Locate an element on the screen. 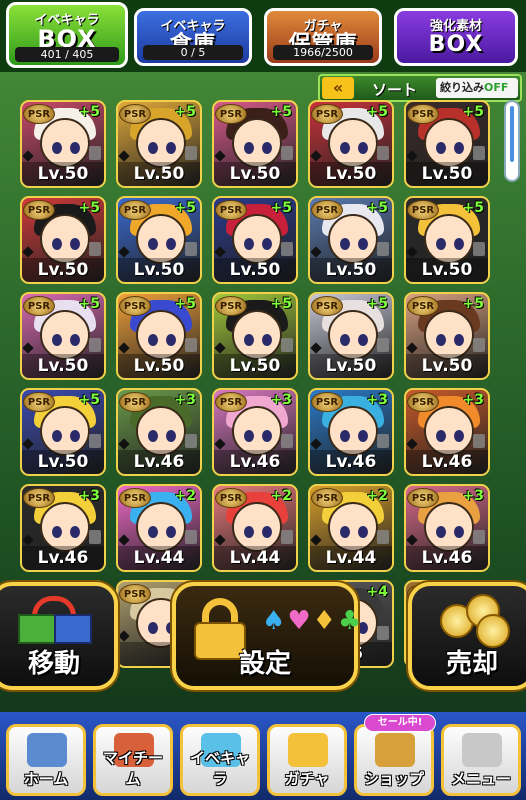  sort-button: ソート is located at coordinates (394, 89).